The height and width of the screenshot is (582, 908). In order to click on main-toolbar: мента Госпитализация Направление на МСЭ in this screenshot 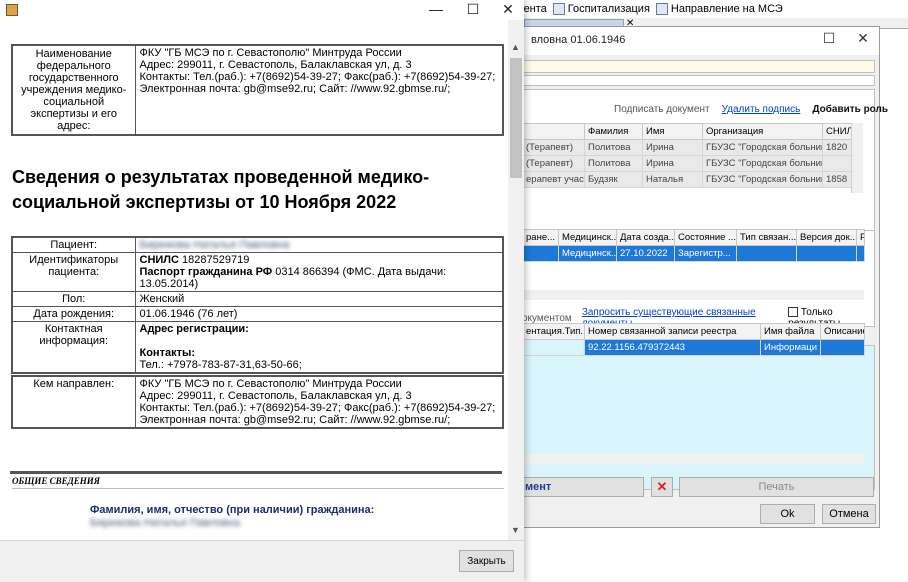, I will do `click(709, 9)`.